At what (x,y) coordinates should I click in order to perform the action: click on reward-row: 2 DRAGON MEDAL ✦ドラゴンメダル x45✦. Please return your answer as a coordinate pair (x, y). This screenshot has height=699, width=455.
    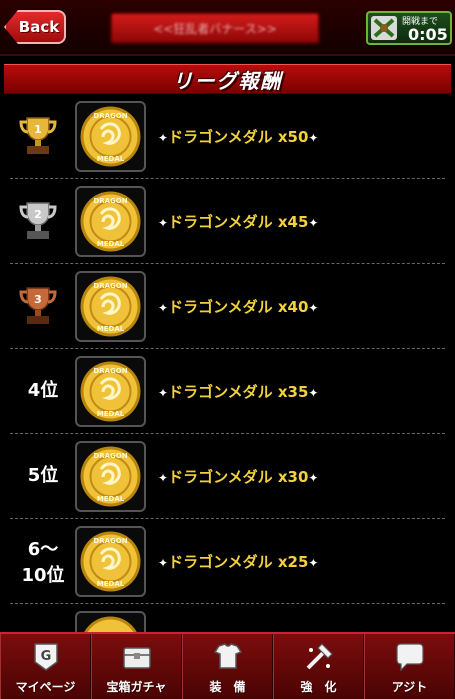
    Looking at the image, I should click on (227, 221).